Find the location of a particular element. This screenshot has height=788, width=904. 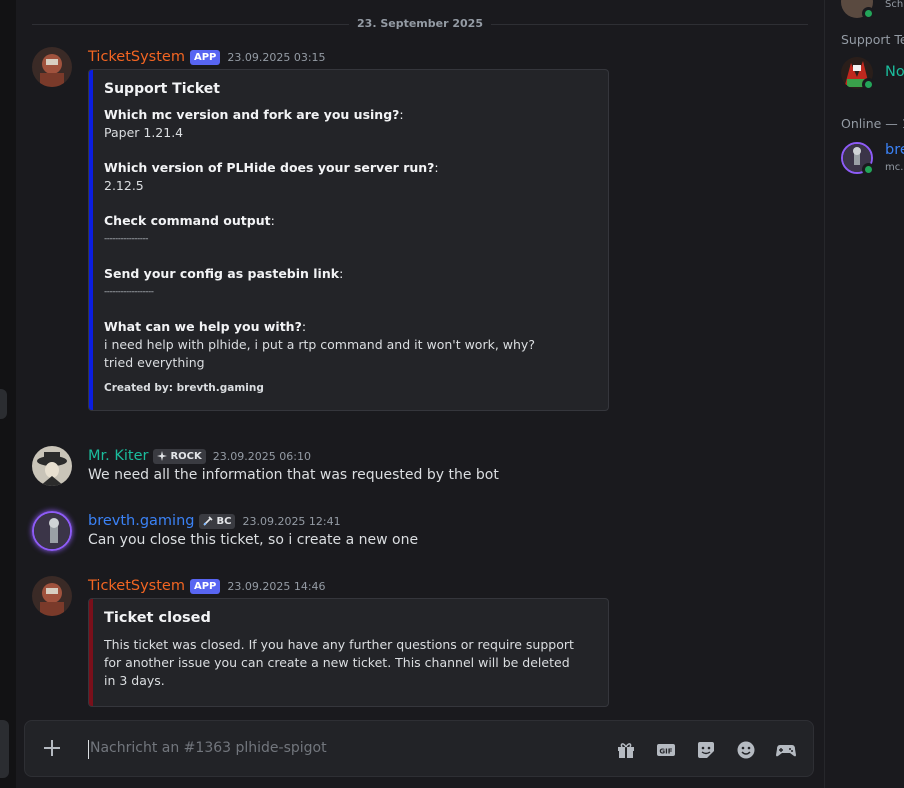

gift-icon is located at coordinates (626, 750).